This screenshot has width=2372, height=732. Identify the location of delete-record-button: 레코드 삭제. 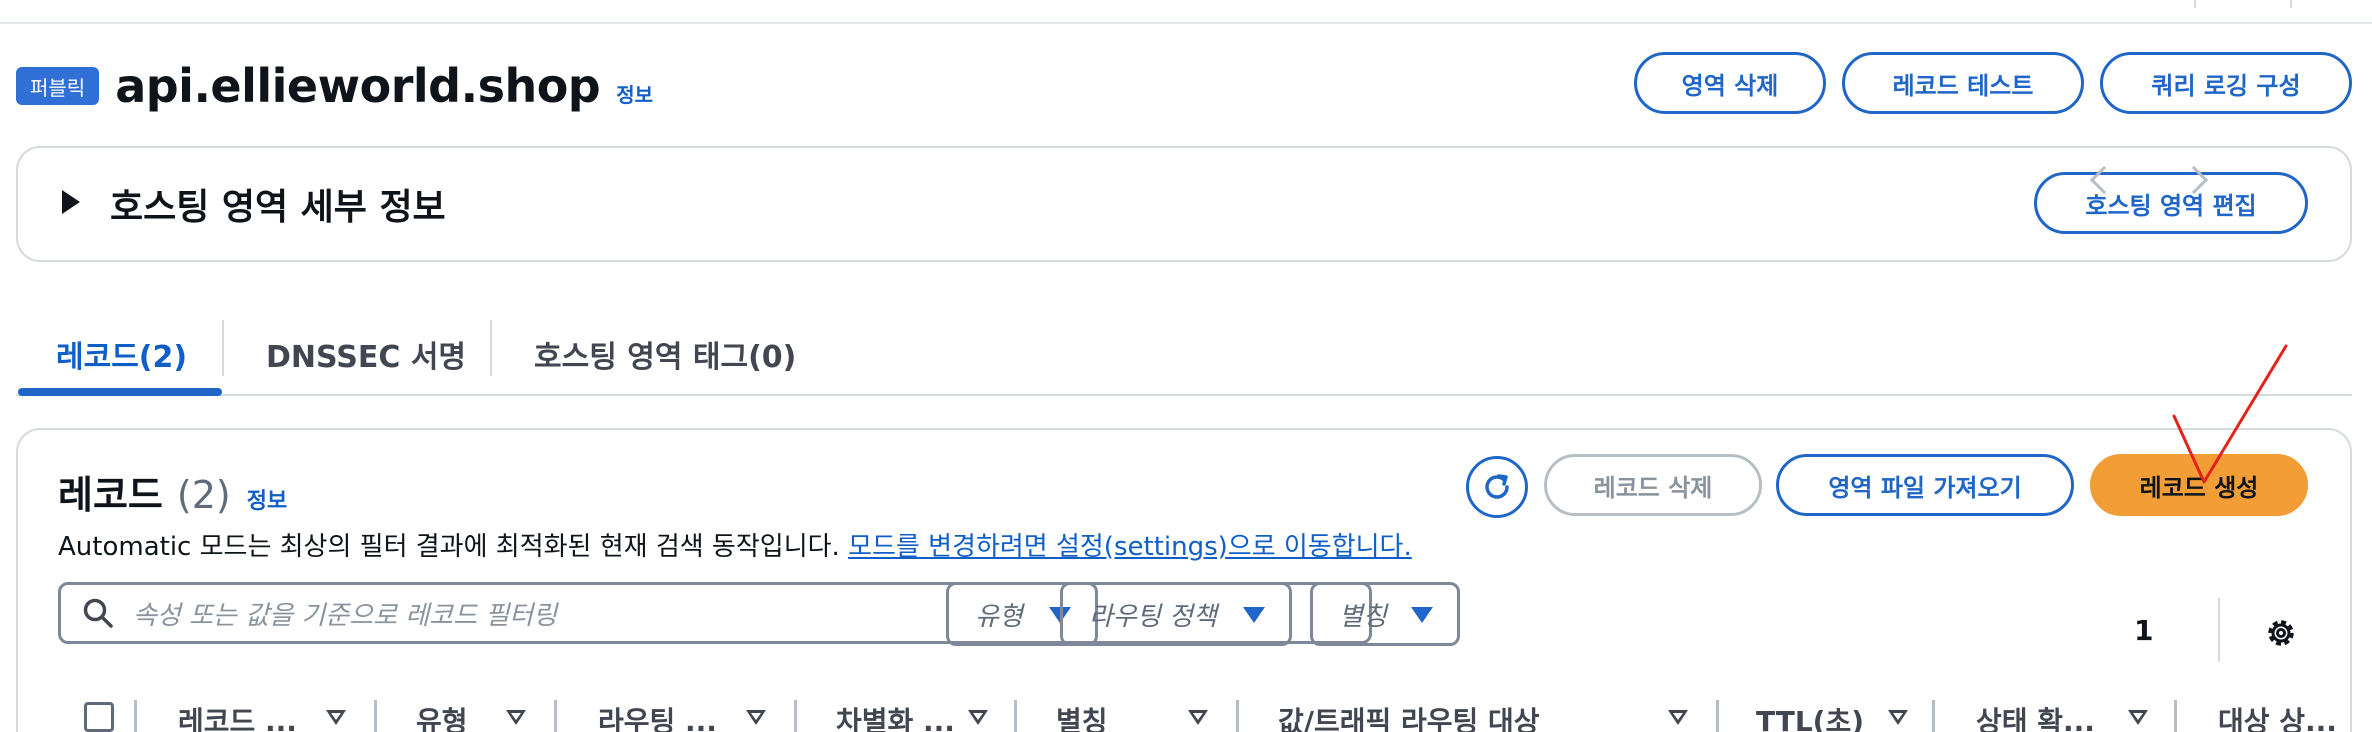
(1653, 485).